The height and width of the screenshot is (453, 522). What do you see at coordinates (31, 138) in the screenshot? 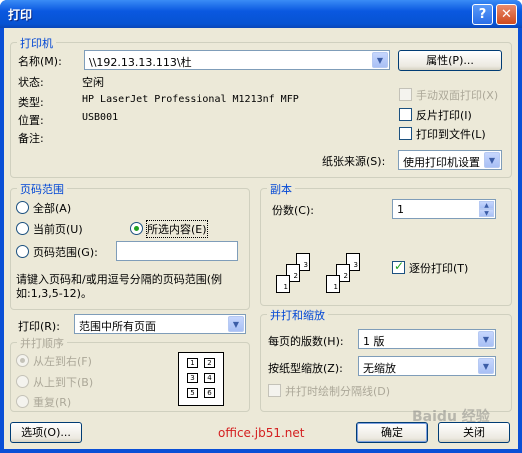
I see `comment-label: 备注:` at bounding box center [31, 138].